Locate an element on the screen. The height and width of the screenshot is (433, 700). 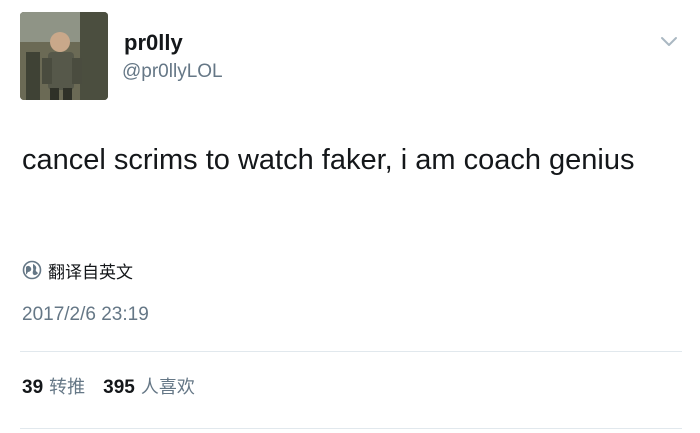
tweet-timestamp: 2017/2/6 23:19 is located at coordinates (85, 314).